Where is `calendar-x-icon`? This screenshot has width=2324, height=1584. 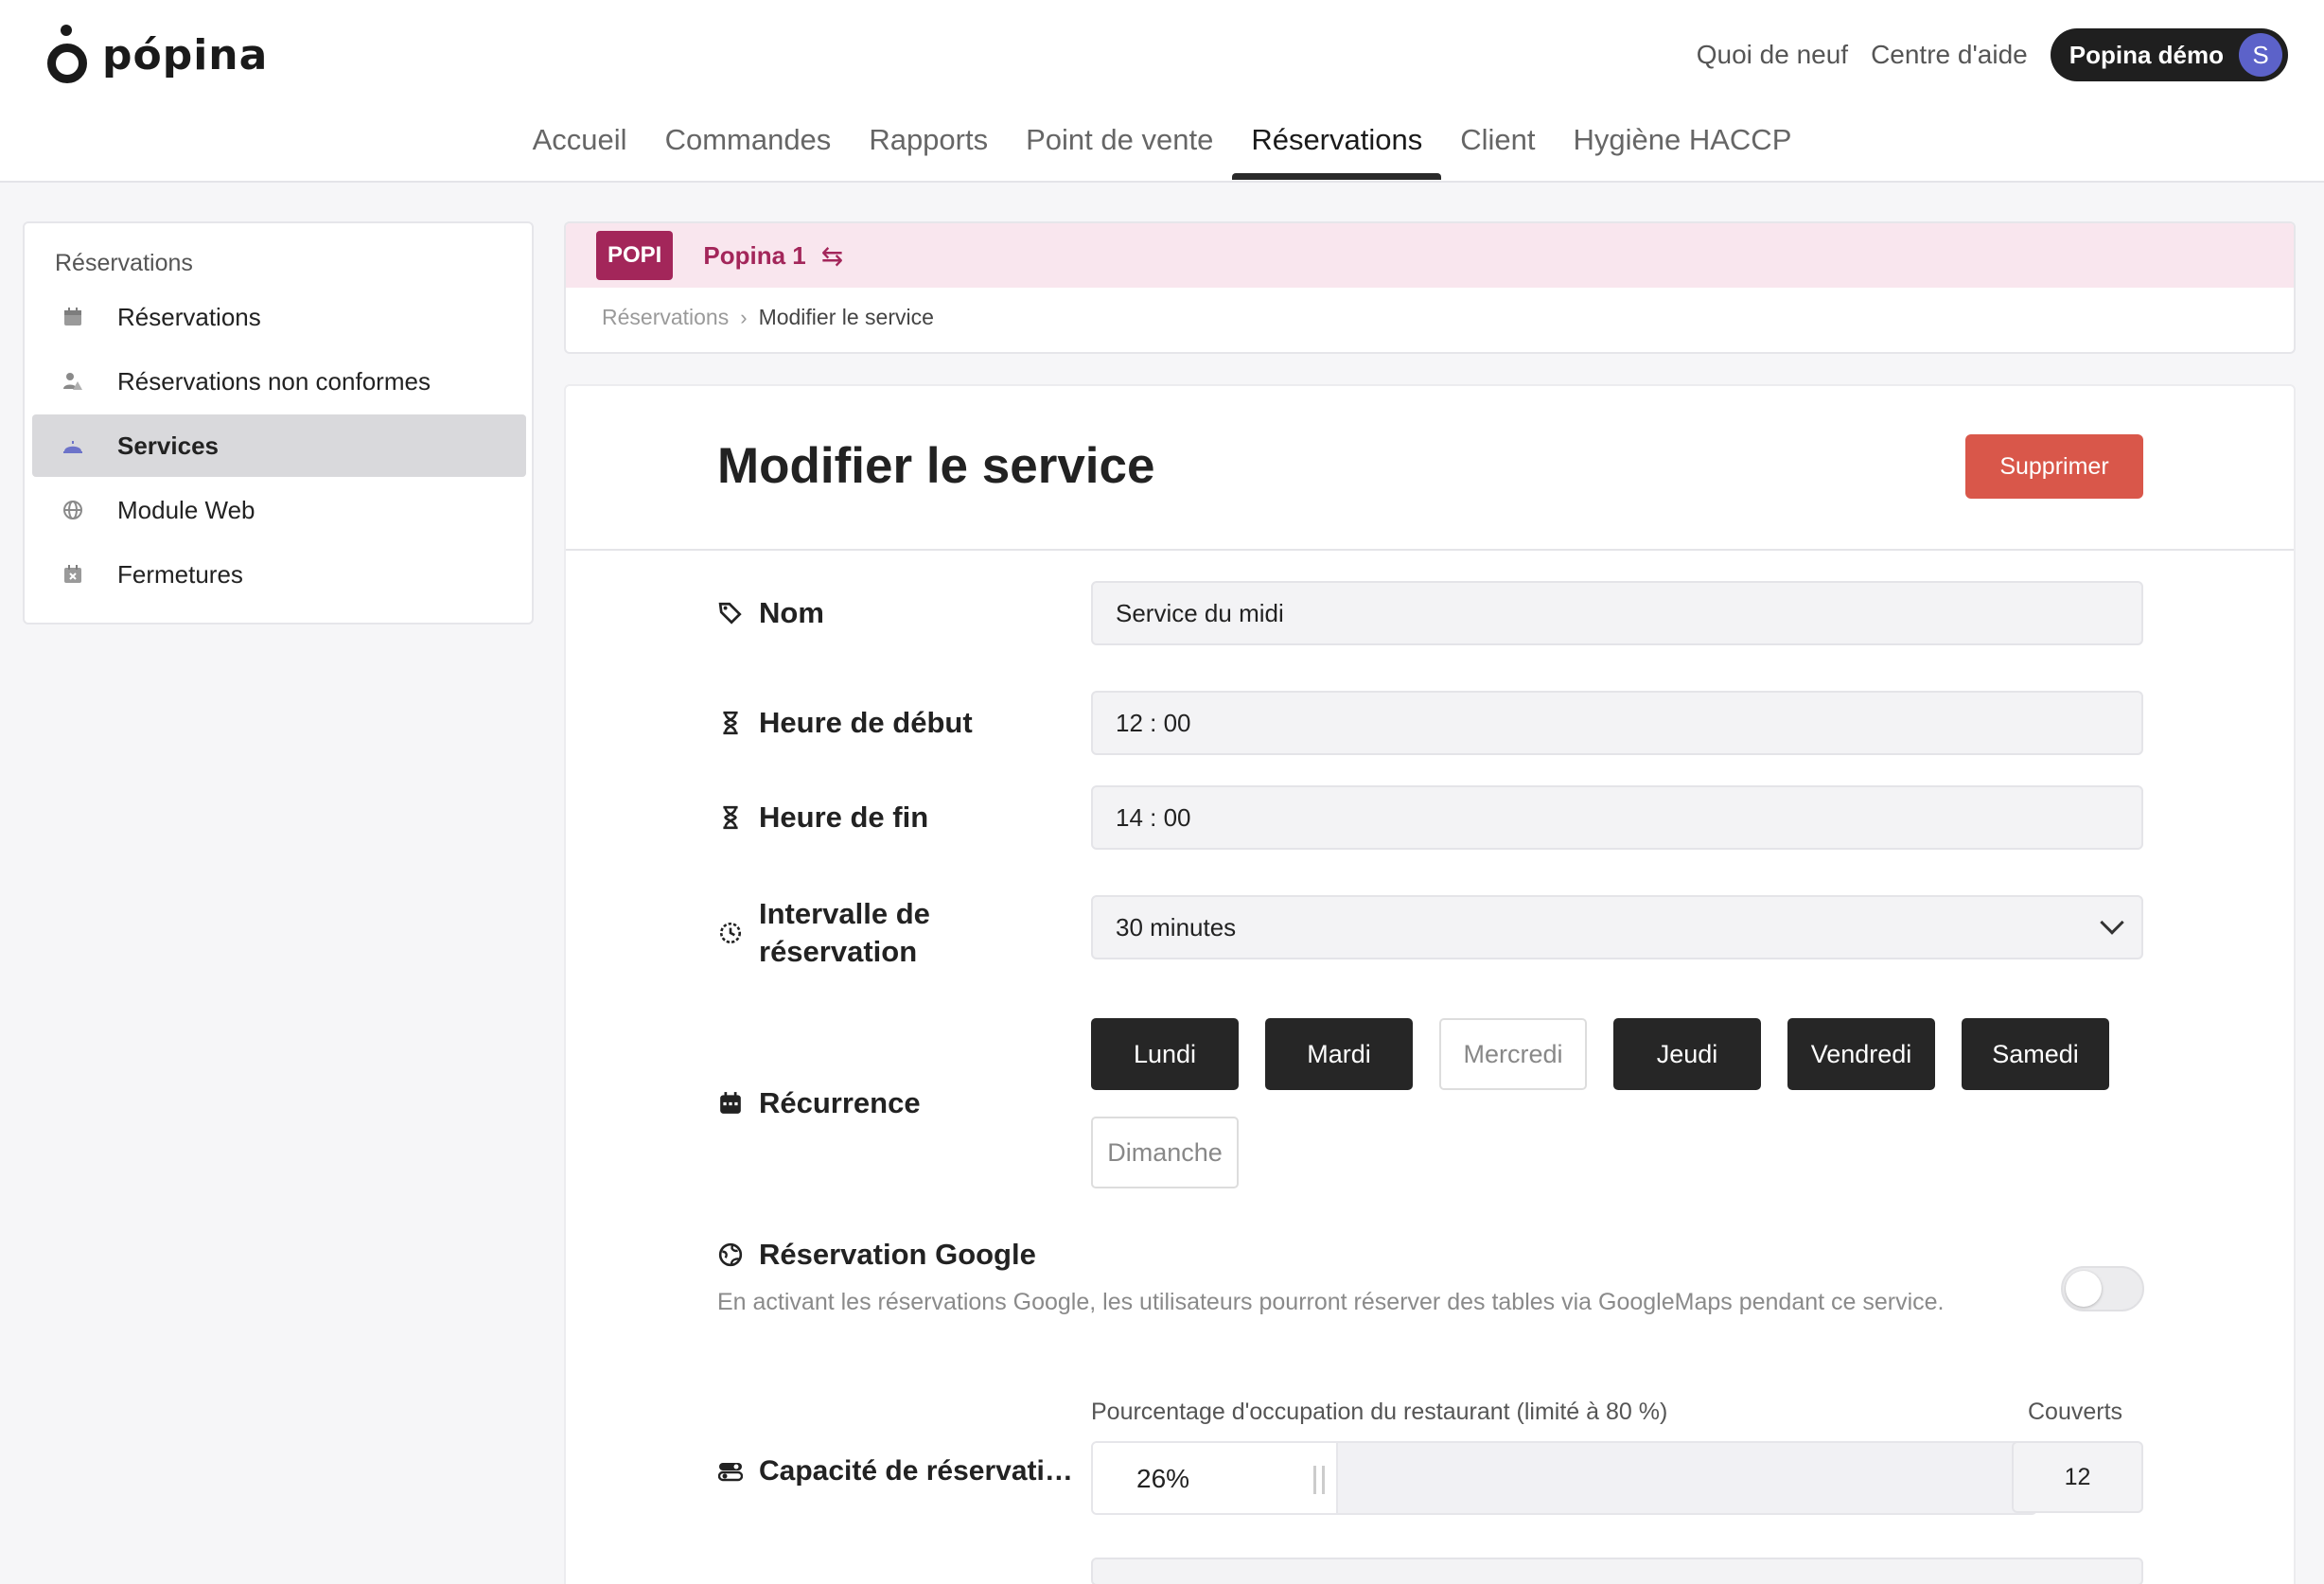 calendar-x-icon is located at coordinates (73, 575).